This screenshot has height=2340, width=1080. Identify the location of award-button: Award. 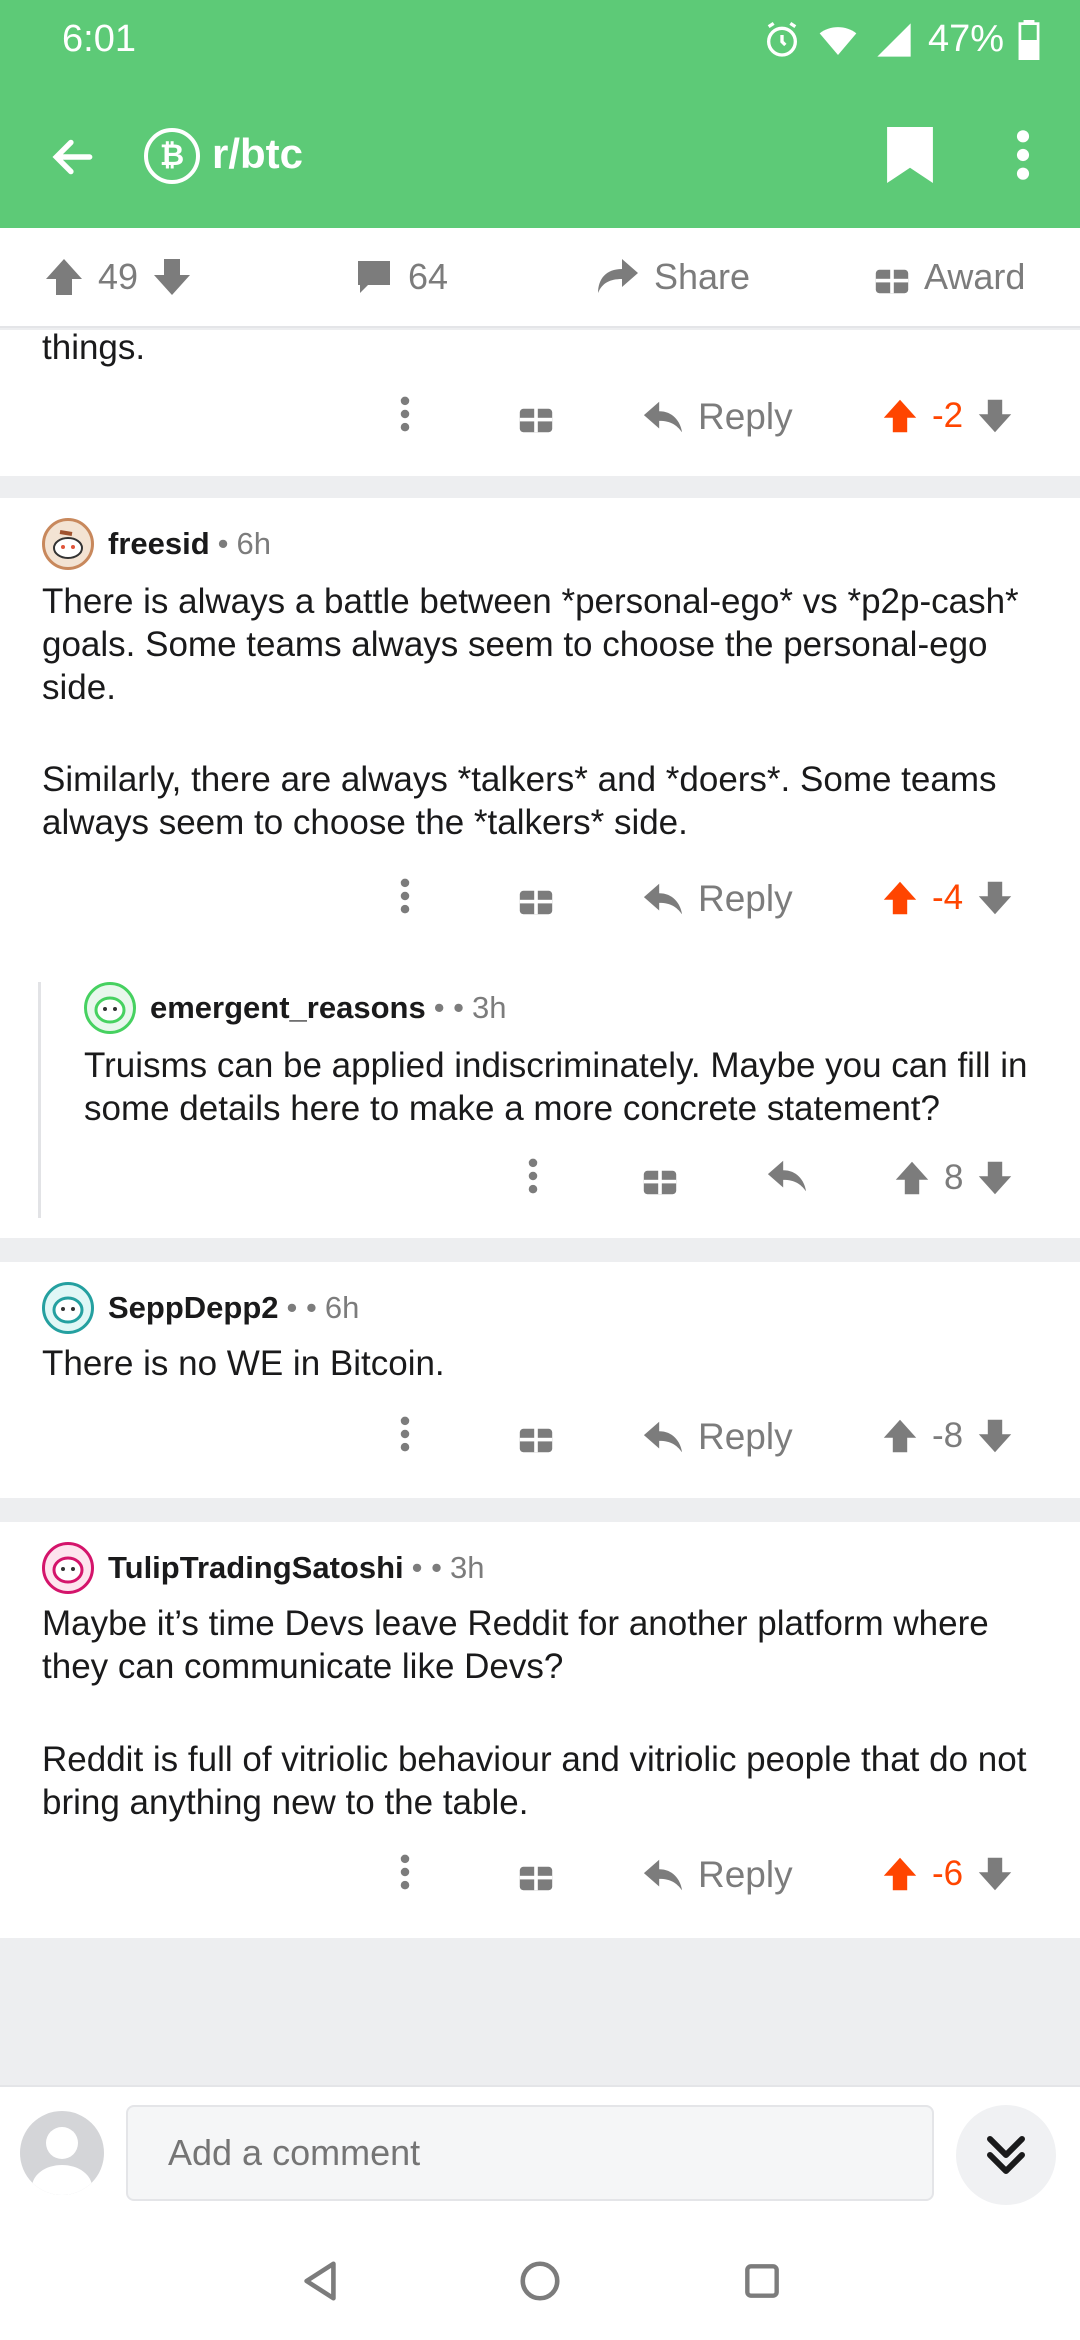
(949, 277).